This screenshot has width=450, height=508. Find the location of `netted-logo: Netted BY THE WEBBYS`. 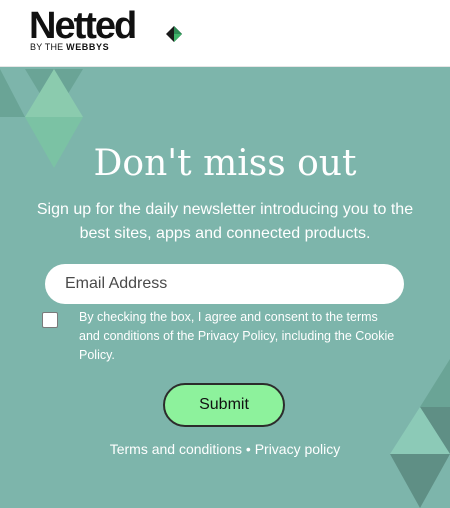

netted-logo: Netted BY THE WEBBYS is located at coordinates (105, 28).